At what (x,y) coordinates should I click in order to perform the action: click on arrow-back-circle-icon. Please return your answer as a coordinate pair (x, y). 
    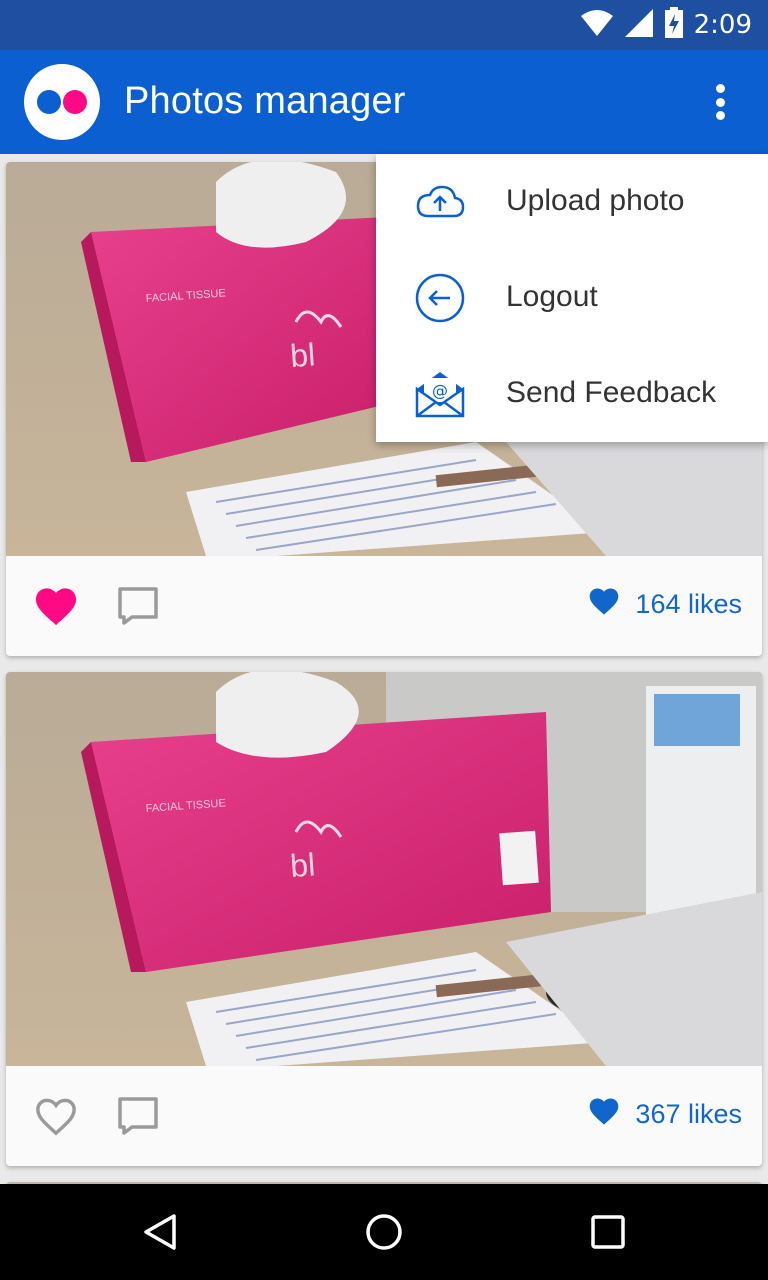
    Looking at the image, I should click on (440, 298).